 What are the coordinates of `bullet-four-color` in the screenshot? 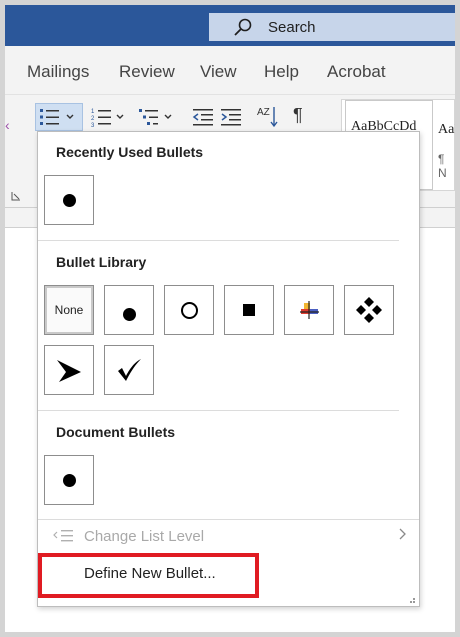 It's located at (309, 310).